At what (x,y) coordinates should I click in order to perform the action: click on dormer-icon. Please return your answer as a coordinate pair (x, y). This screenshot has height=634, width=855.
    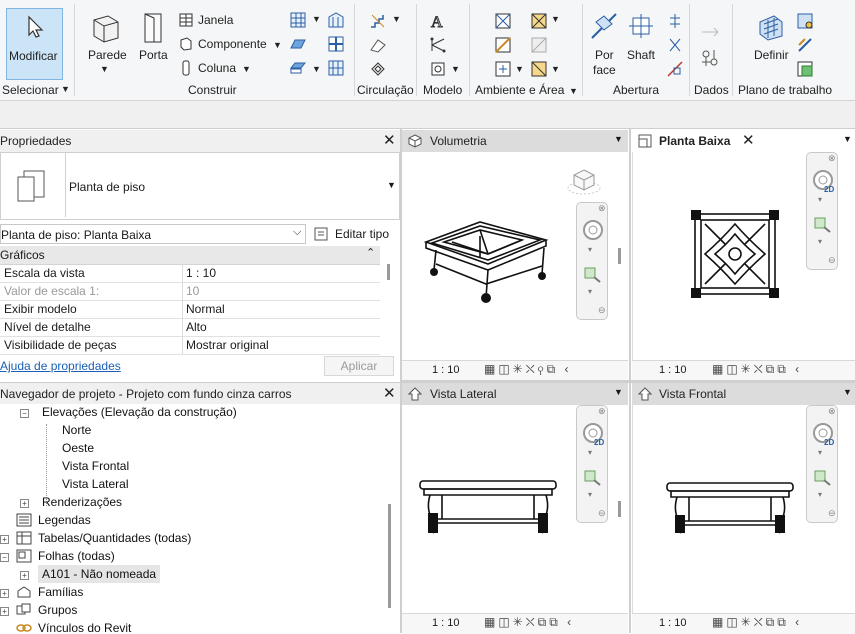
    Looking at the image, I should click on (675, 69).